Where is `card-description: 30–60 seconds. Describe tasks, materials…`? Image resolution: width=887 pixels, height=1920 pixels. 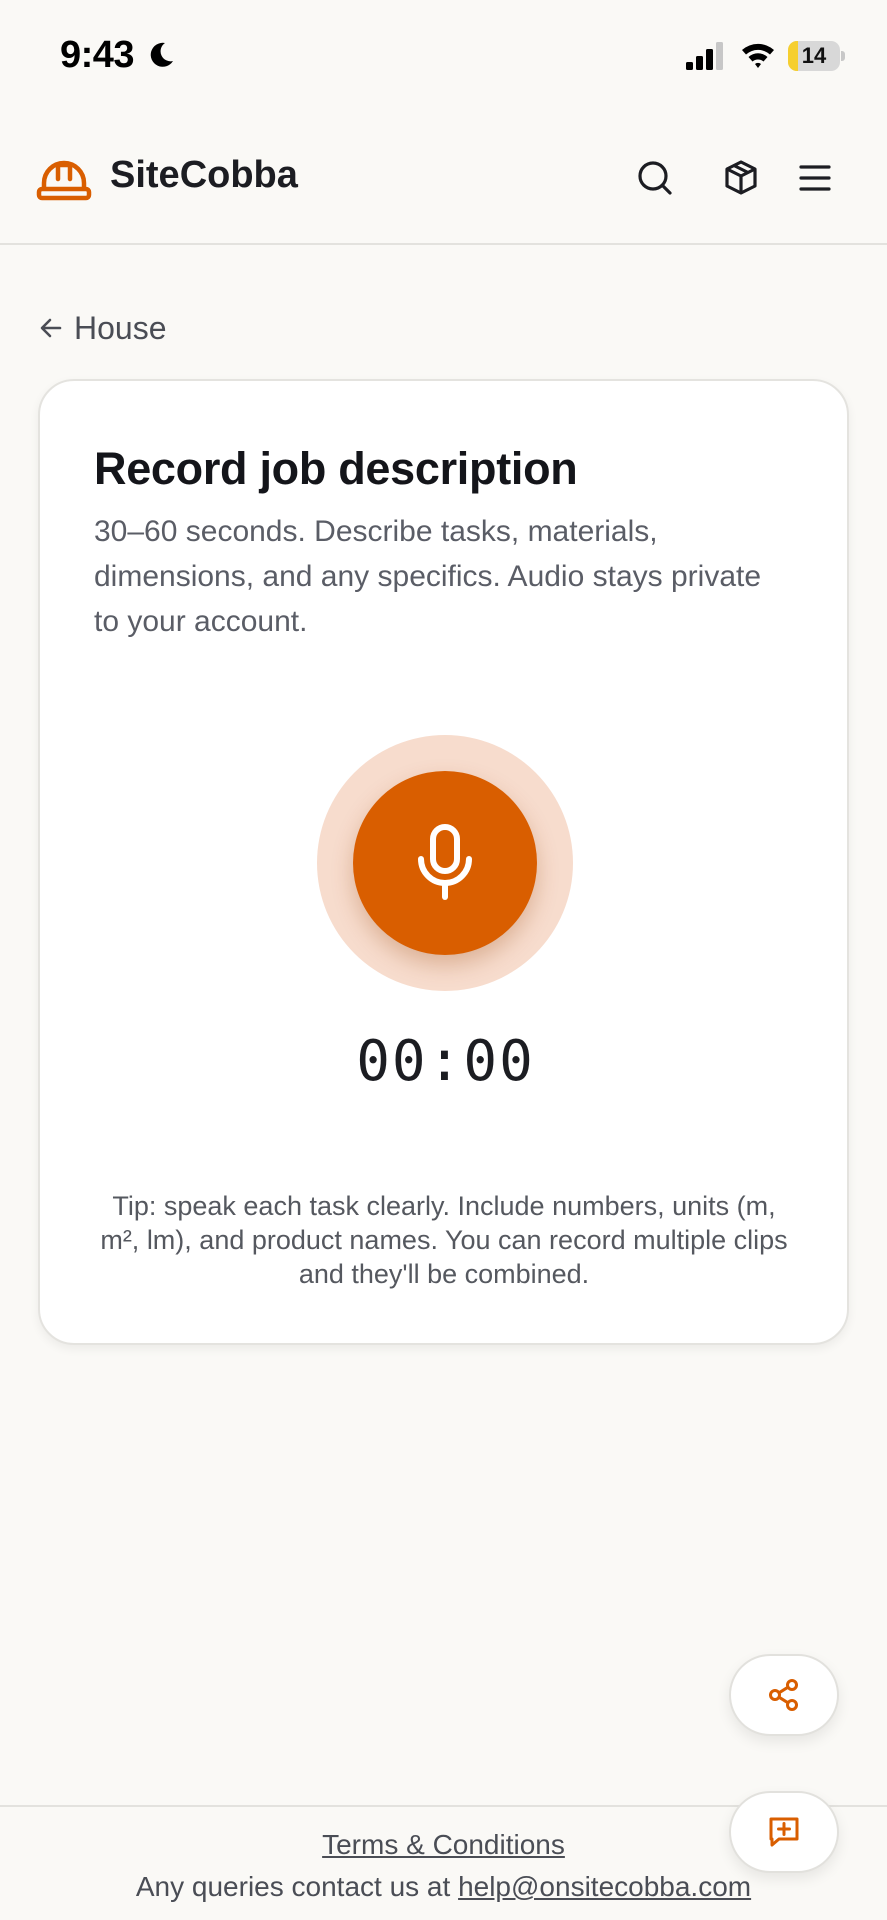
card-description: 30–60 seconds. Describe tasks, materials… is located at coordinates (428, 576).